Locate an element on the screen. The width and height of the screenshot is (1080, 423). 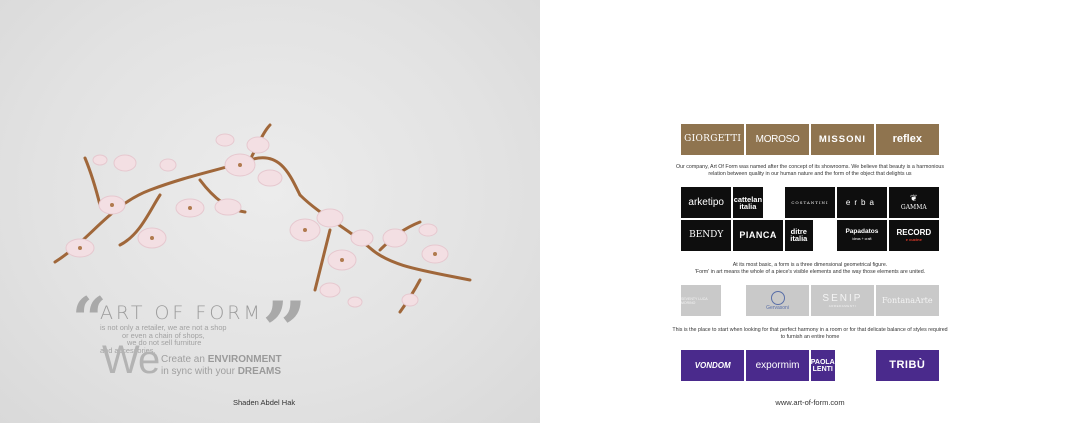
slogan-2-prefix: in sync with your is located at coordinates (199, 371).